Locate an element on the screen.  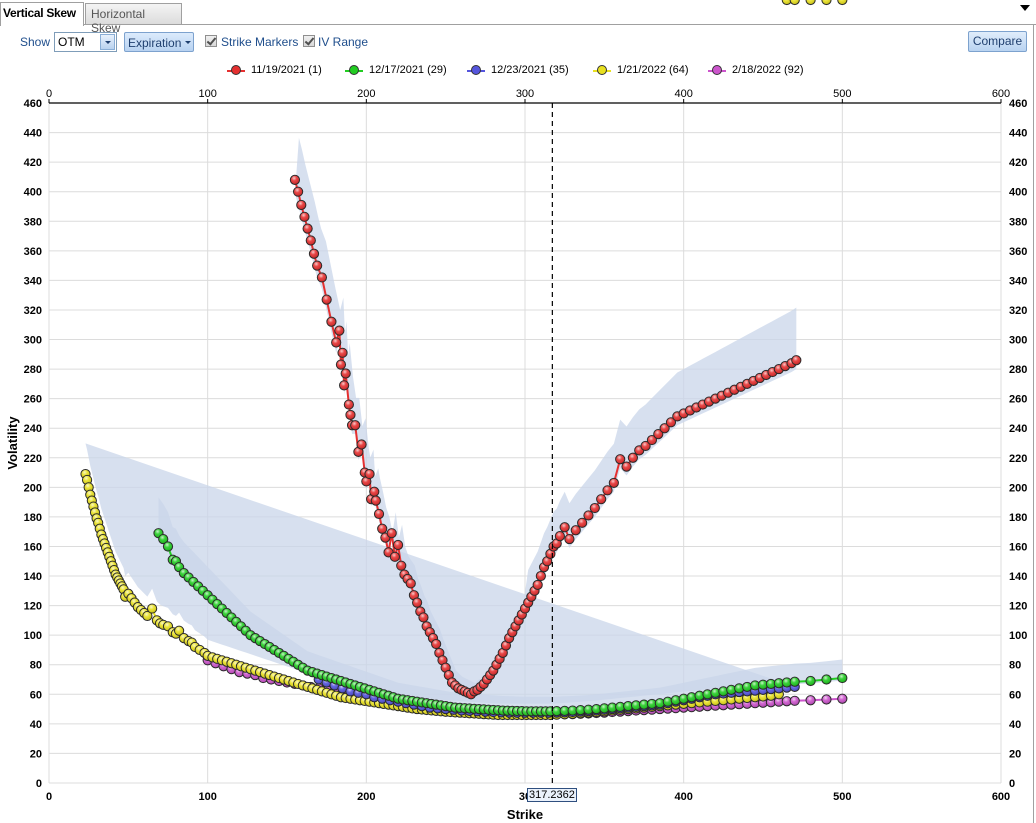
x-tick-label-bottom: 600 is located at coordinates (1001, 797).